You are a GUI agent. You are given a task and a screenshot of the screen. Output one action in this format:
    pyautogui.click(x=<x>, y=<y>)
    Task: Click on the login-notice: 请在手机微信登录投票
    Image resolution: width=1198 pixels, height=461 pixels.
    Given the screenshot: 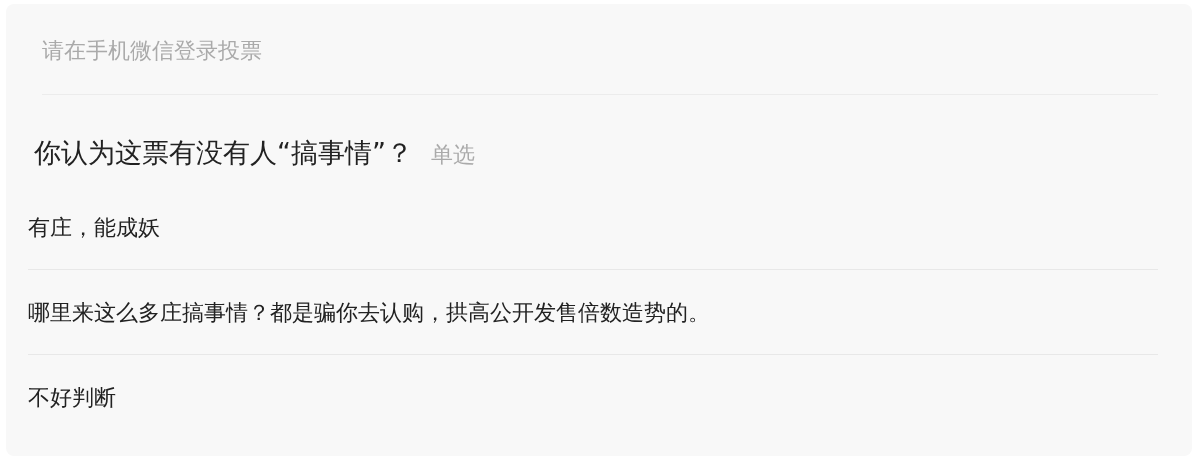 What is the action you would take?
    pyautogui.click(x=152, y=50)
    